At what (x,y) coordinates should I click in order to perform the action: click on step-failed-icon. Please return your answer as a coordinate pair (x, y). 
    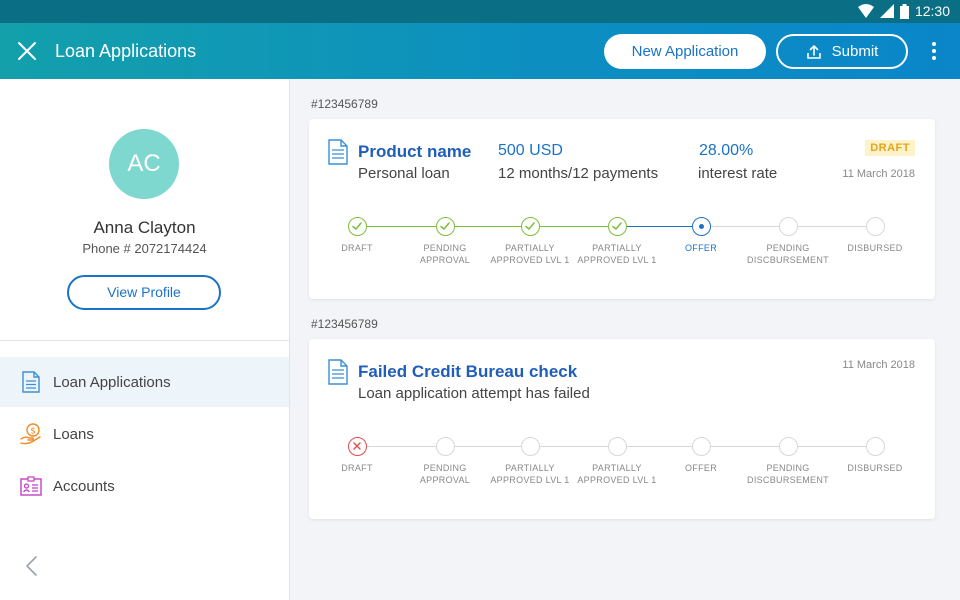
    Looking at the image, I should click on (357, 446).